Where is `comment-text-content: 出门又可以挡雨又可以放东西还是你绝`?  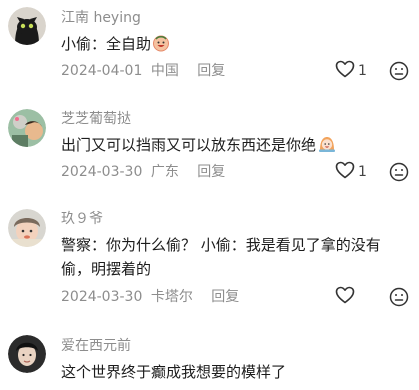
comment-text-content: 出门又可以挡雨又可以放东西还是你绝 is located at coordinates (189, 145).